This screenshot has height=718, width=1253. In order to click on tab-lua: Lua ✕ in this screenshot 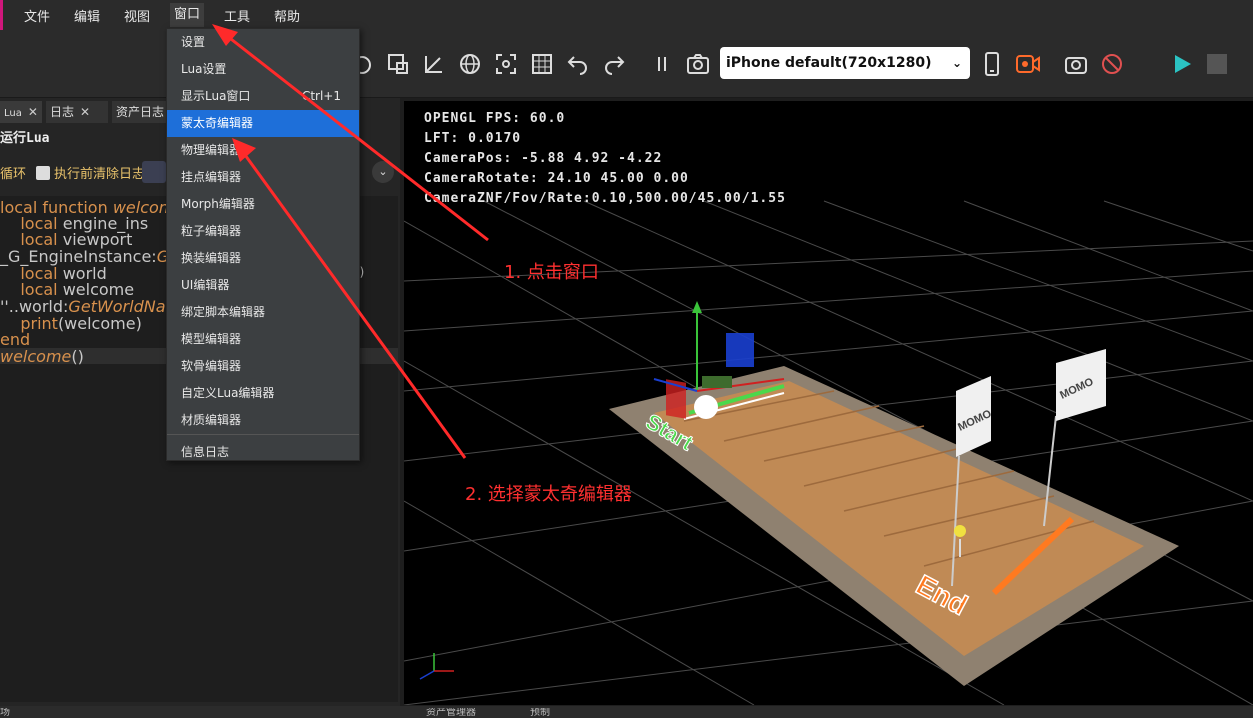, I will do `click(21, 112)`.